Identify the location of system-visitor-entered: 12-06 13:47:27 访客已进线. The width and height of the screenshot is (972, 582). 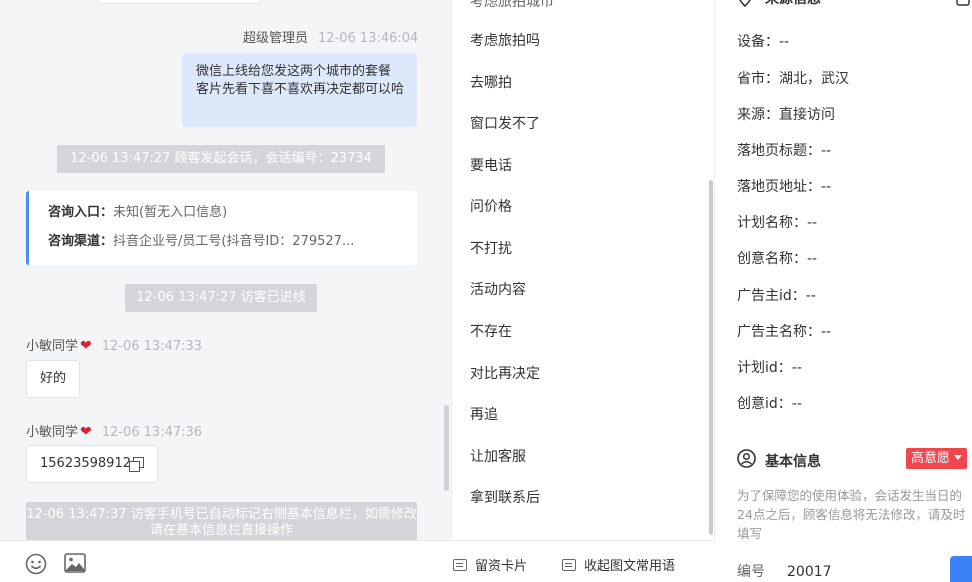
(221, 298).